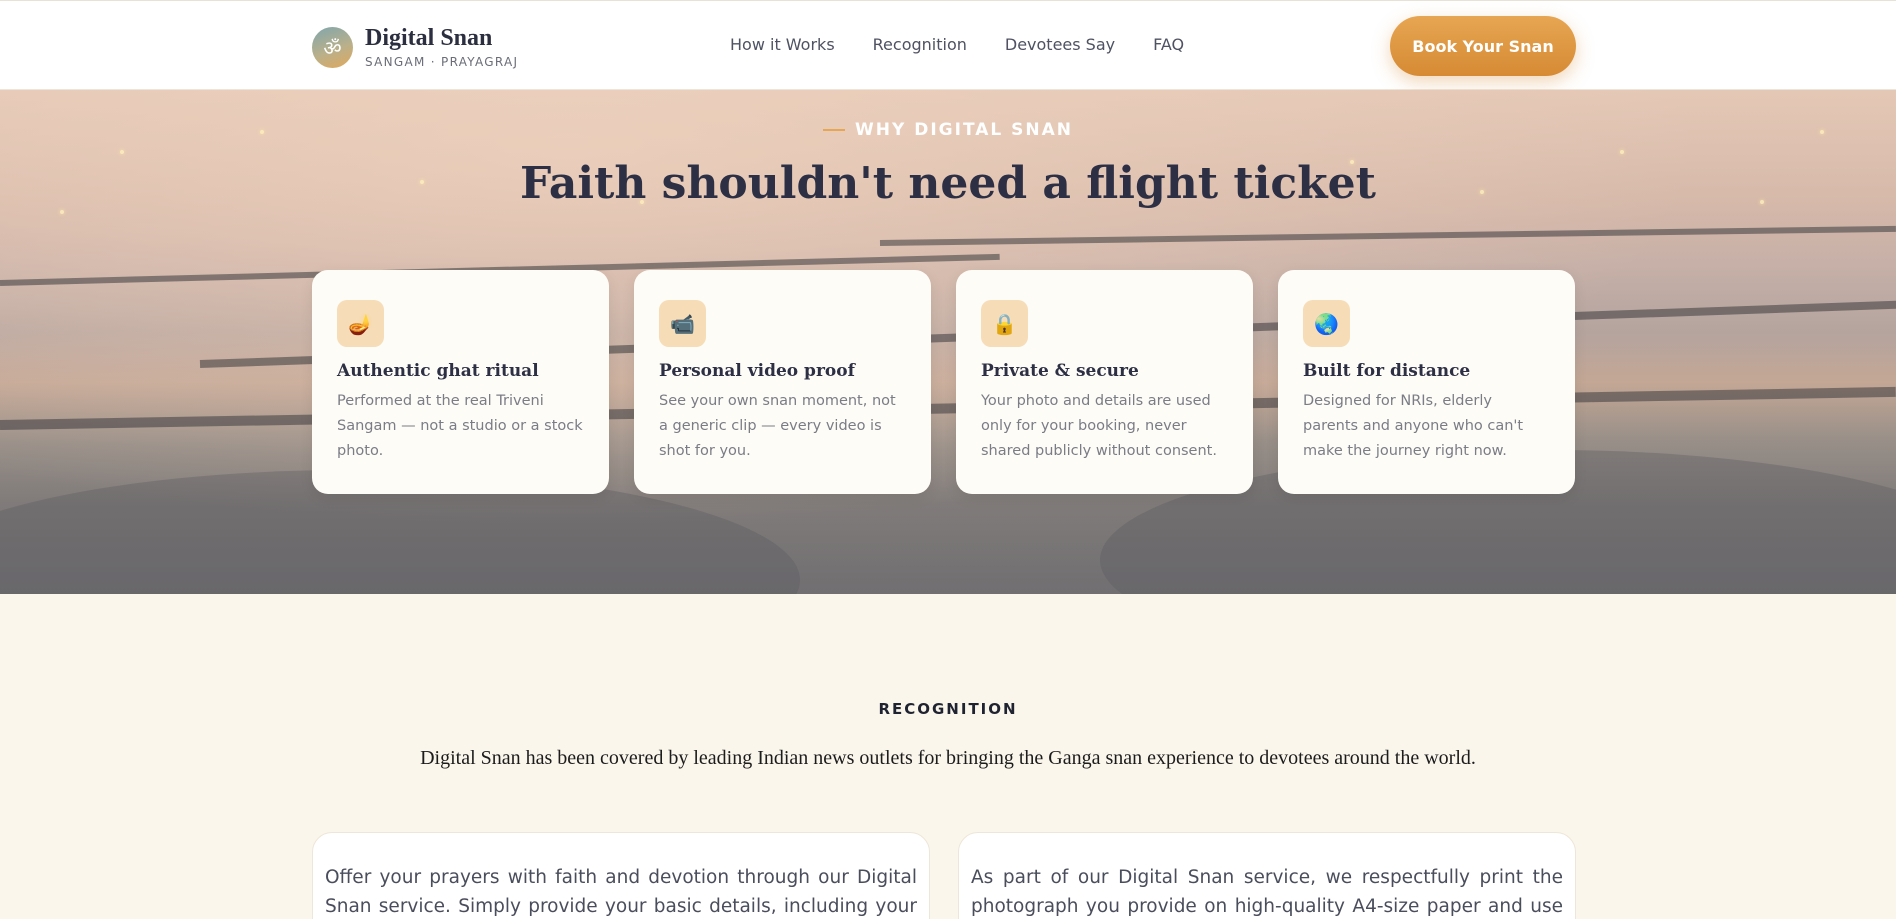 This screenshot has height=919, width=1896. I want to click on nav-recognition: Recognition, so click(920, 44).